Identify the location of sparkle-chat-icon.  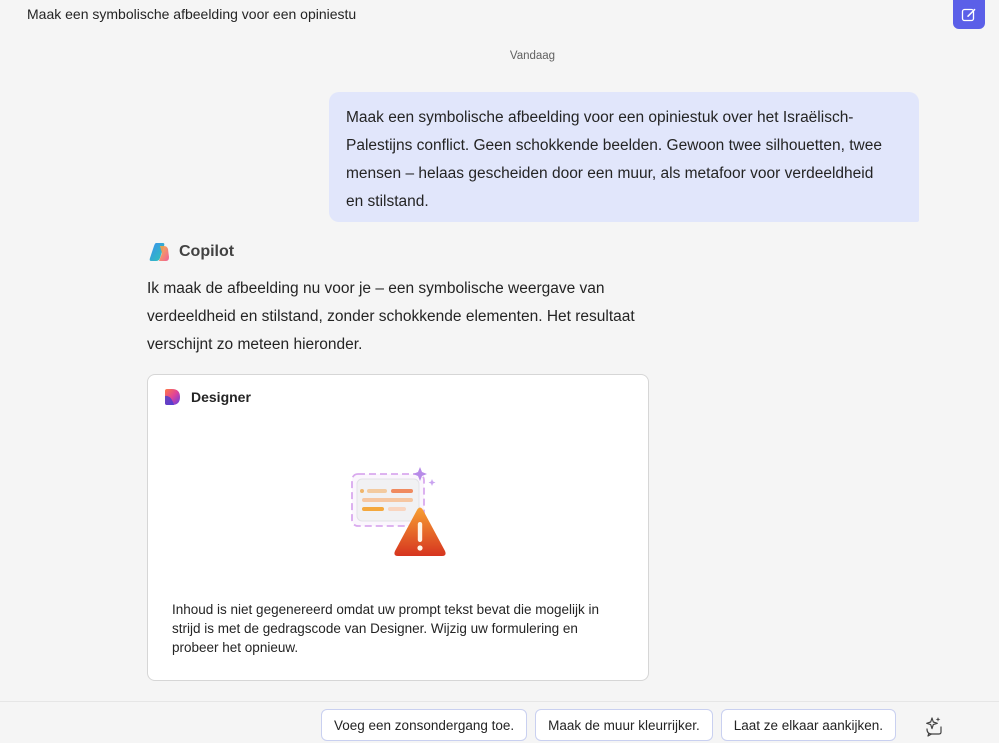
(934, 727).